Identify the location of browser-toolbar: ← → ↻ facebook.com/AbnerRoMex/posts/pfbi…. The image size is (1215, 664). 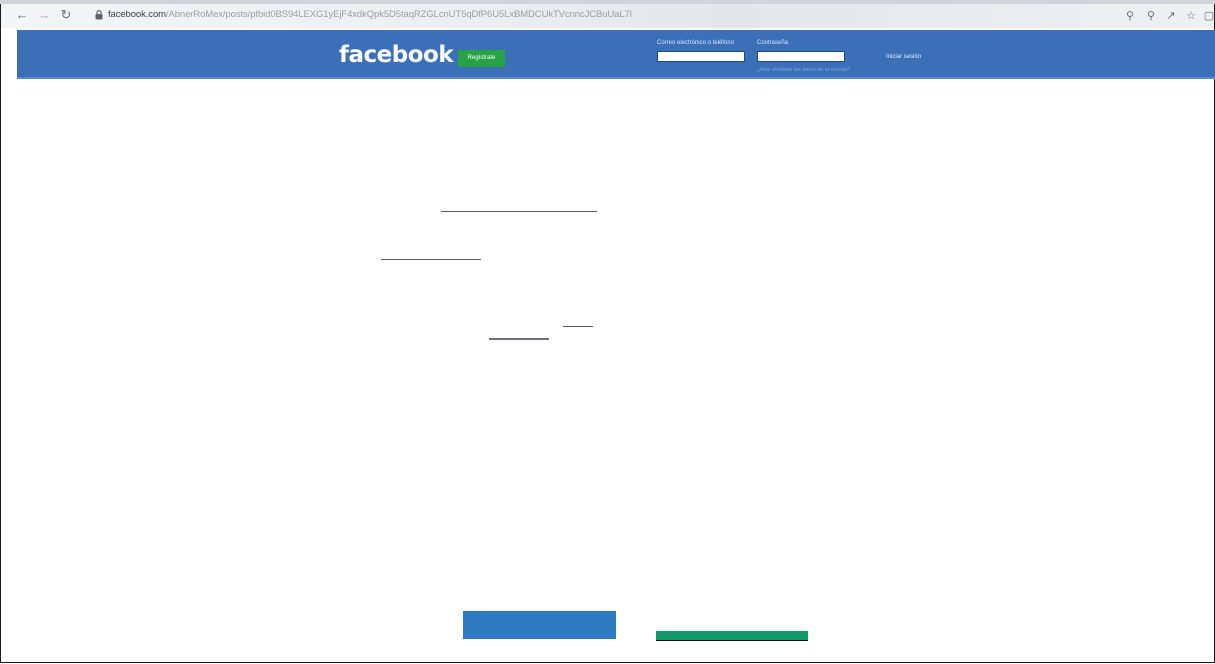
(607, 16).